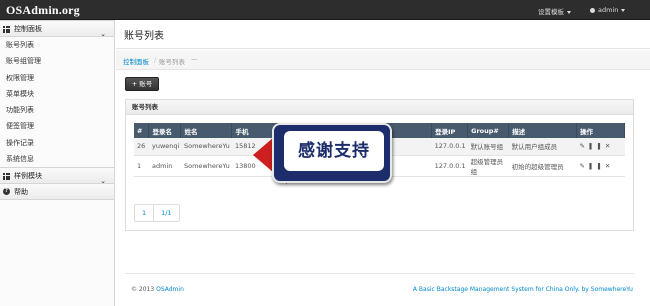  I want to click on column-header: 姓名, so click(206, 130).